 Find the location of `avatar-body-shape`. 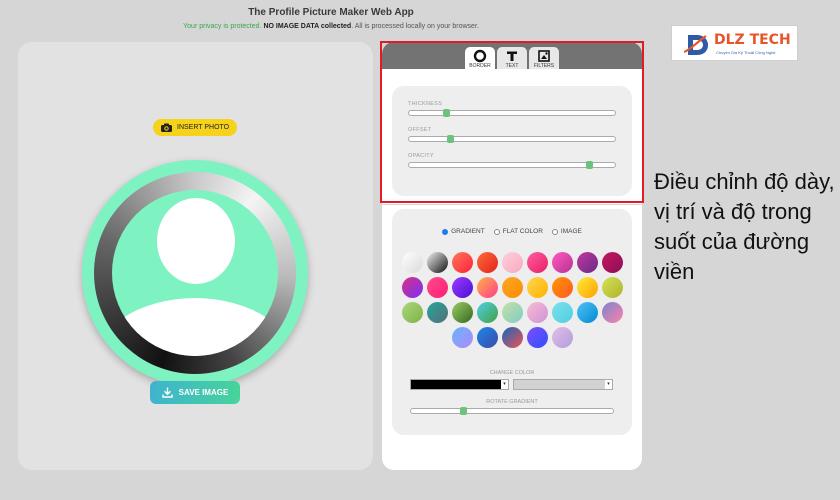

avatar-body-shape is located at coordinates (195, 327).